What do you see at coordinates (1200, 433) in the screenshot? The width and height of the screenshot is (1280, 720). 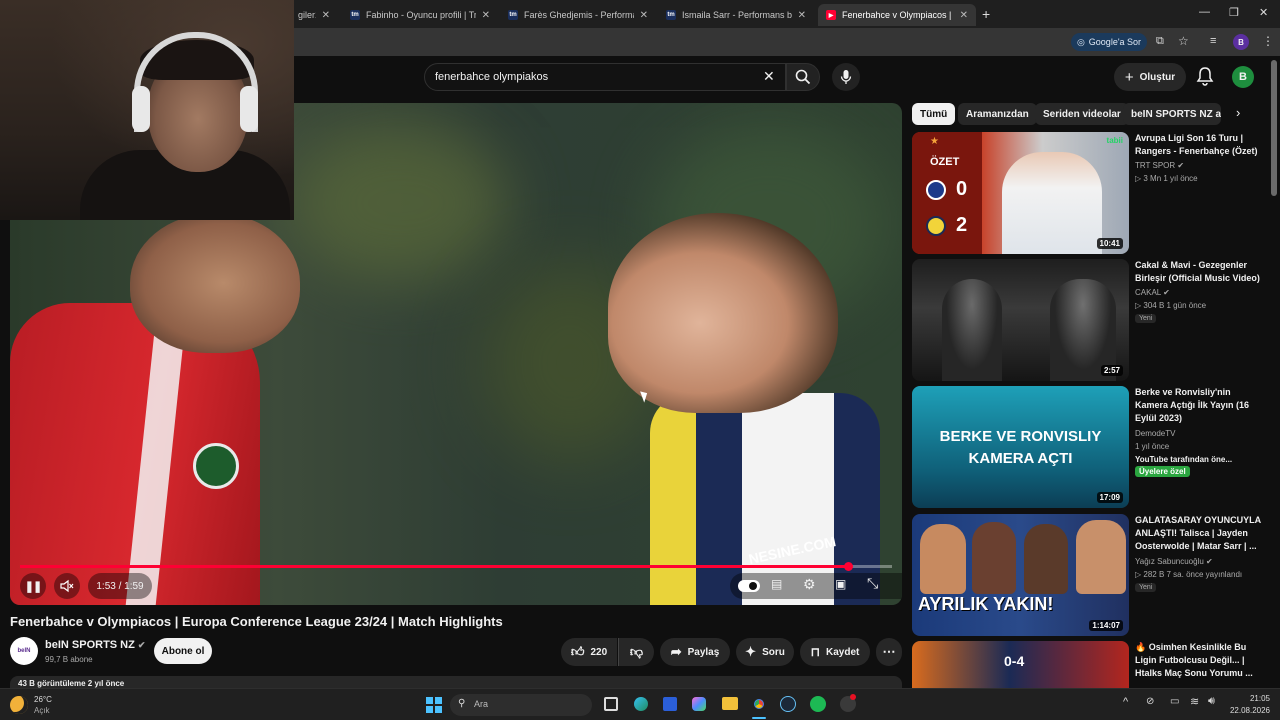 I see `rec-channel: DemodeTV` at bounding box center [1200, 433].